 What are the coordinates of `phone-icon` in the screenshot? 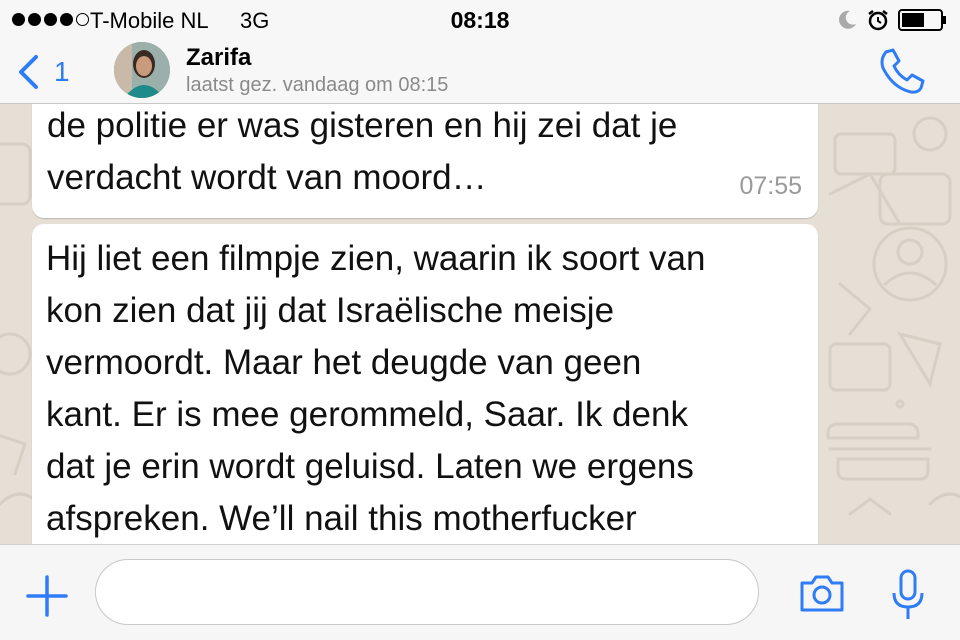 It's located at (902, 71).